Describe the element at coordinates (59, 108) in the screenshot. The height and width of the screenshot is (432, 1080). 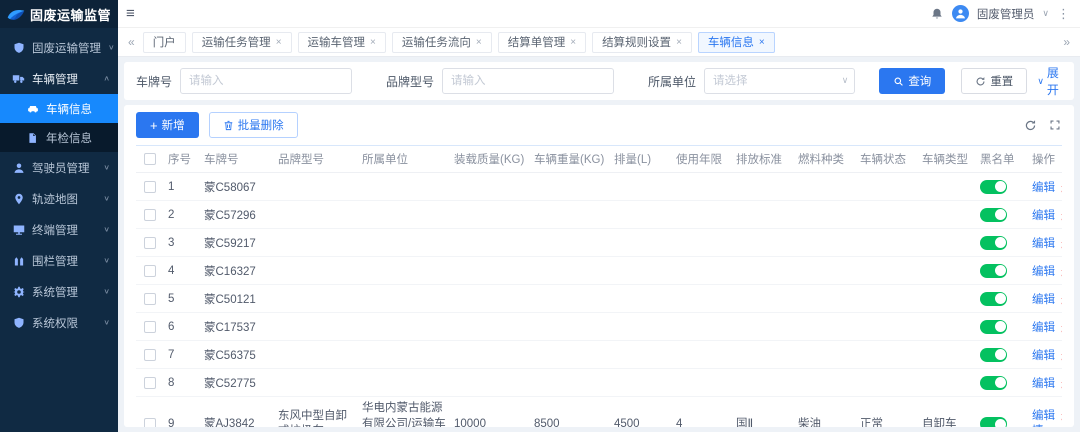
I see `sidebar-item-vehicle-info: 车辆信息` at that location.